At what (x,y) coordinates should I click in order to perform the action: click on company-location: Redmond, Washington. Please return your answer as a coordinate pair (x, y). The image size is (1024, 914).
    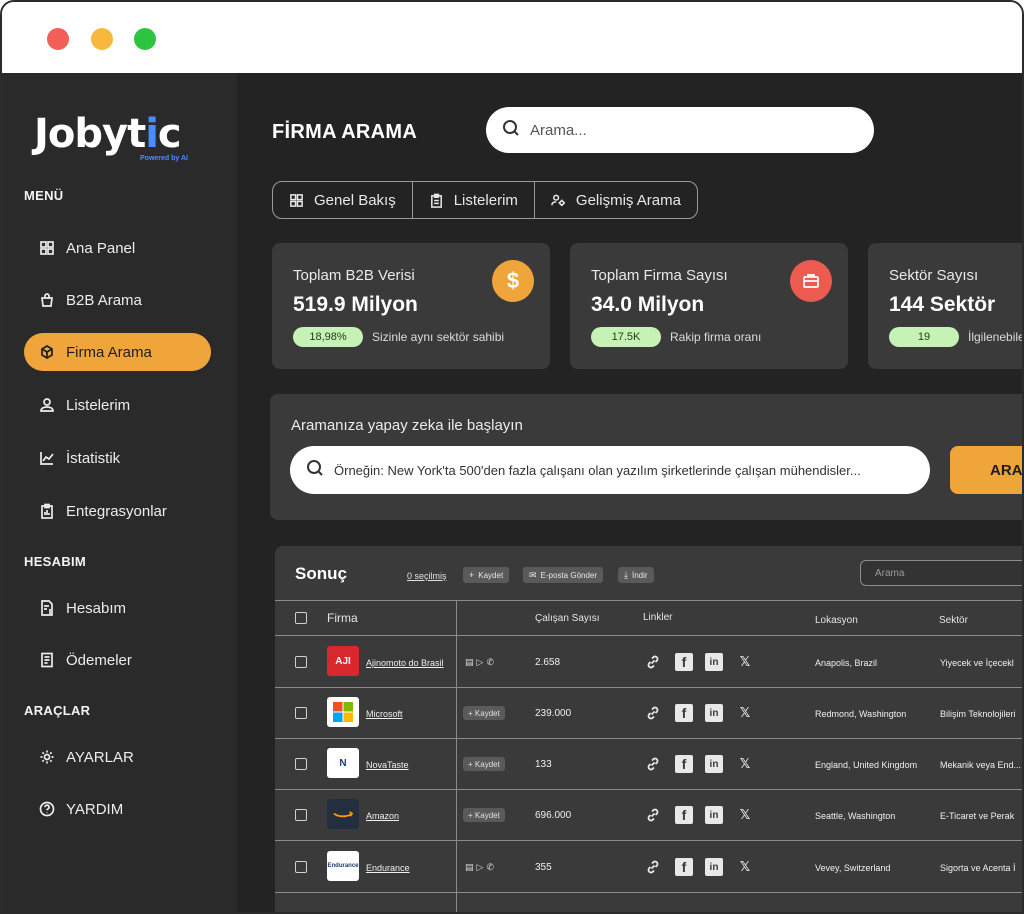
    Looking at the image, I should click on (861, 714).